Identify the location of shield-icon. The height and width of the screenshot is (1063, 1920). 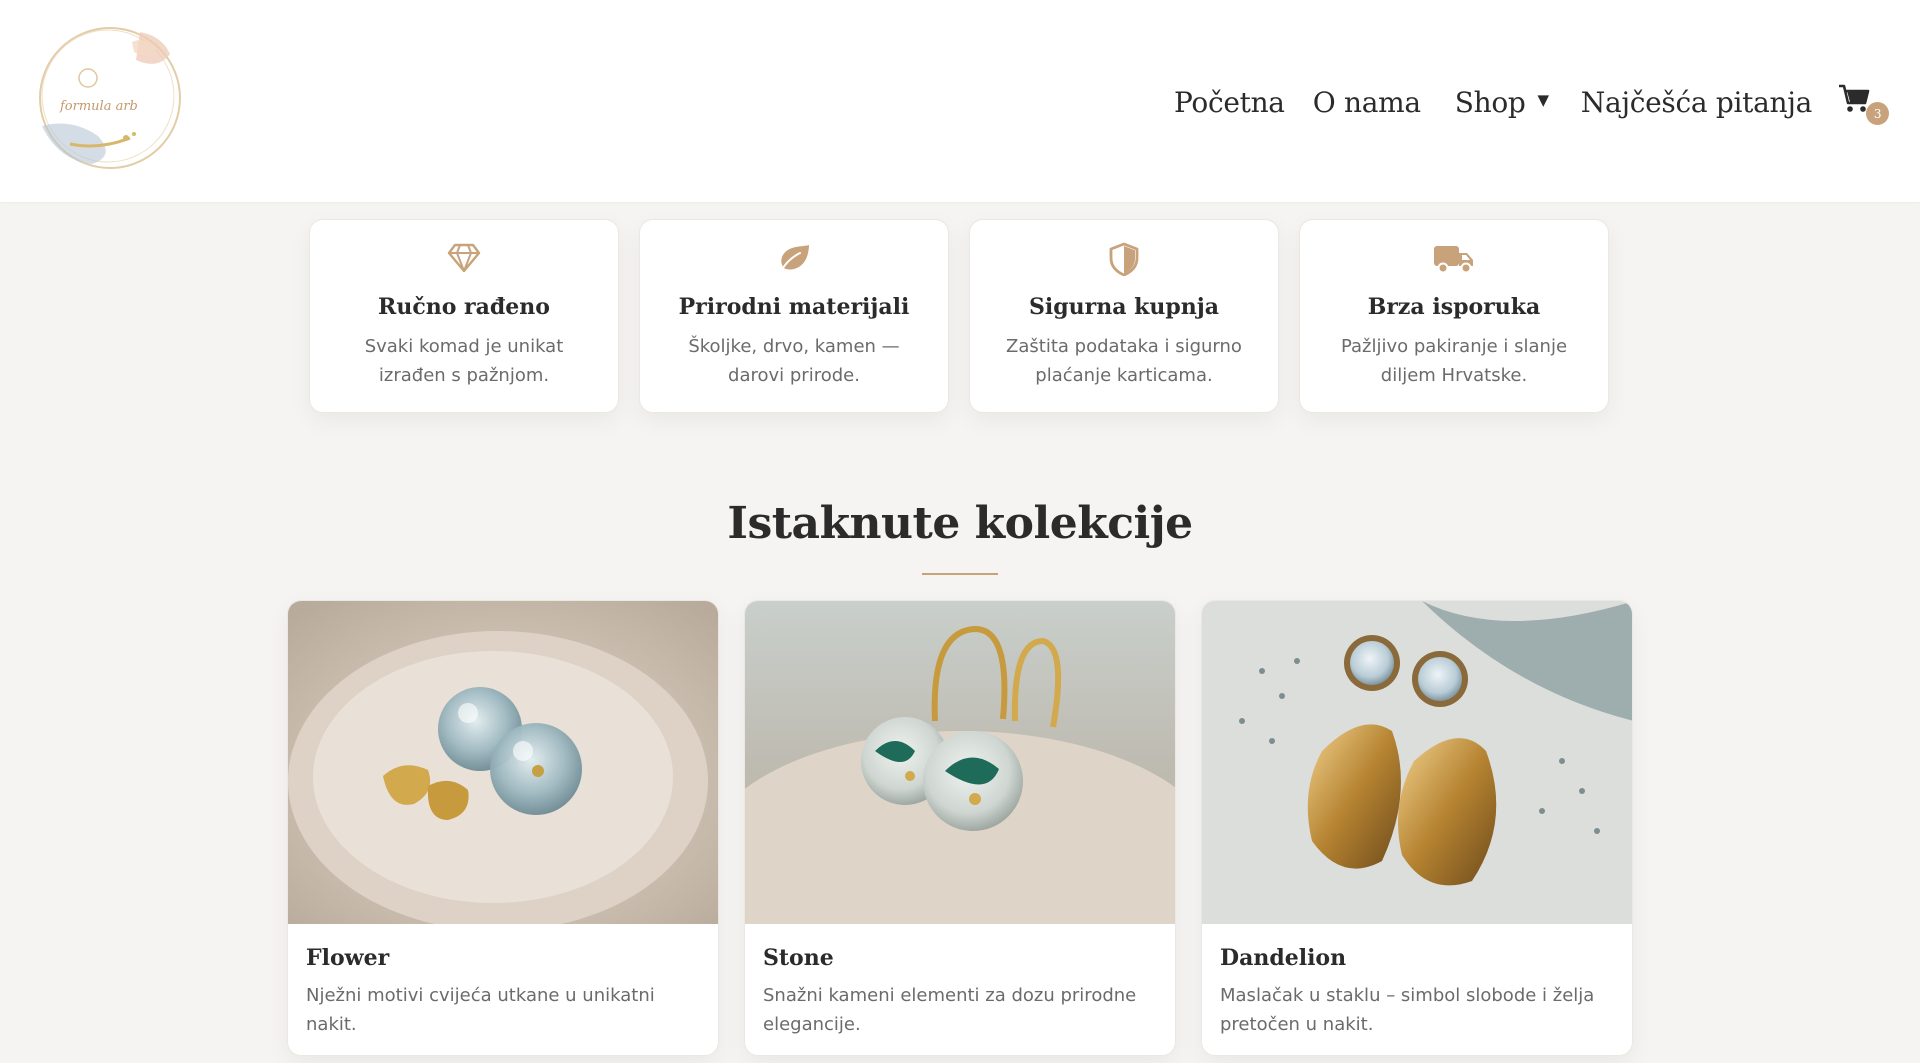
(1124, 259).